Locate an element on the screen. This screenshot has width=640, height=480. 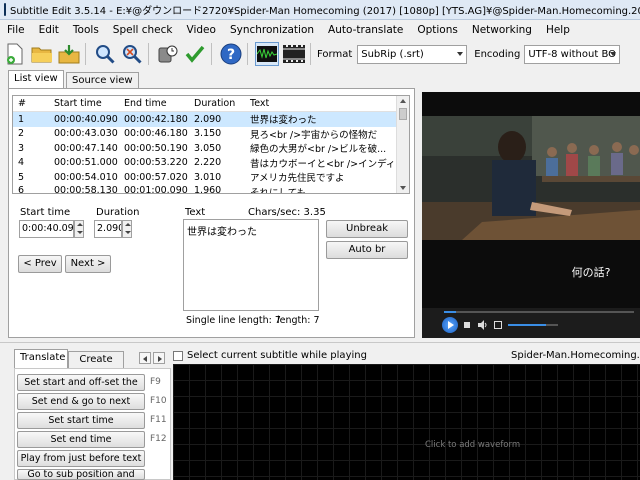
volume-icon is located at coordinates (483, 325).